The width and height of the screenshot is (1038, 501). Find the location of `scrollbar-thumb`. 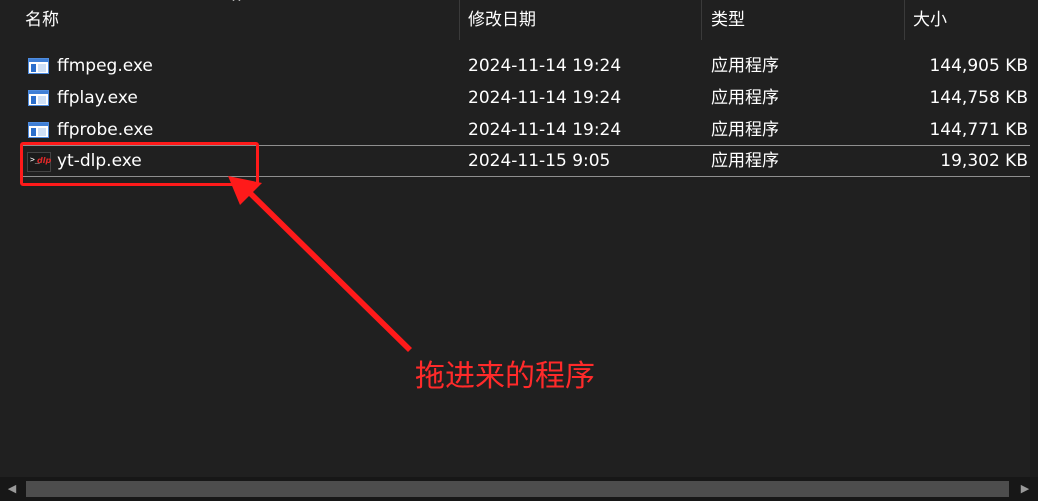

scrollbar-thumb is located at coordinates (517, 489).